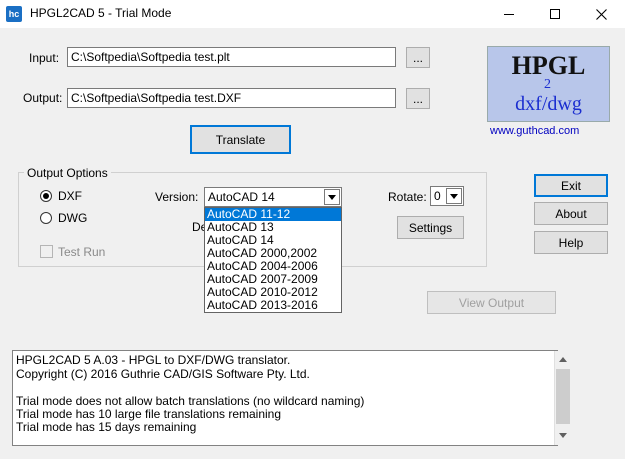 The image size is (625, 459). What do you see at coordinates (240, 139) in the screenshot?
I see `translate-button: Translate` at bounding box center [240, 139].